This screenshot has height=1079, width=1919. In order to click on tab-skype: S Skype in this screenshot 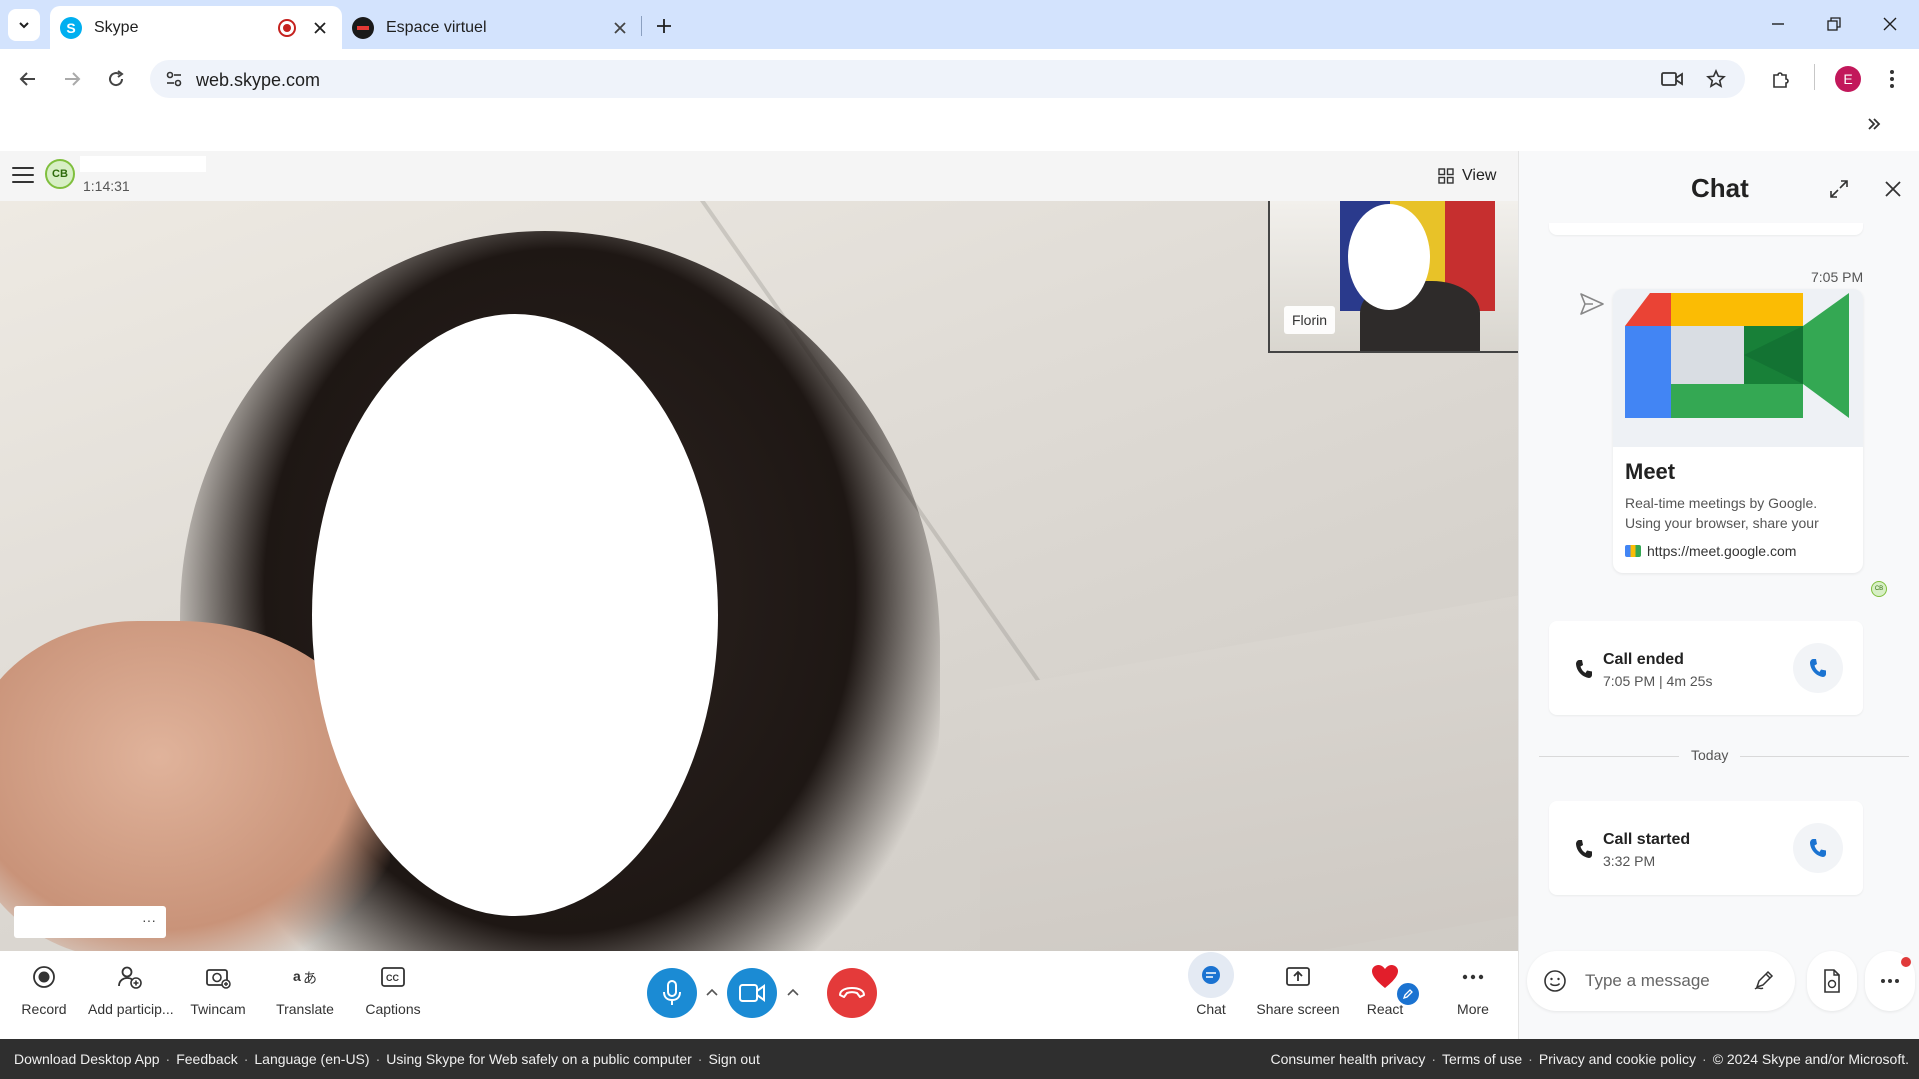, I will do `click(196, 27)`.